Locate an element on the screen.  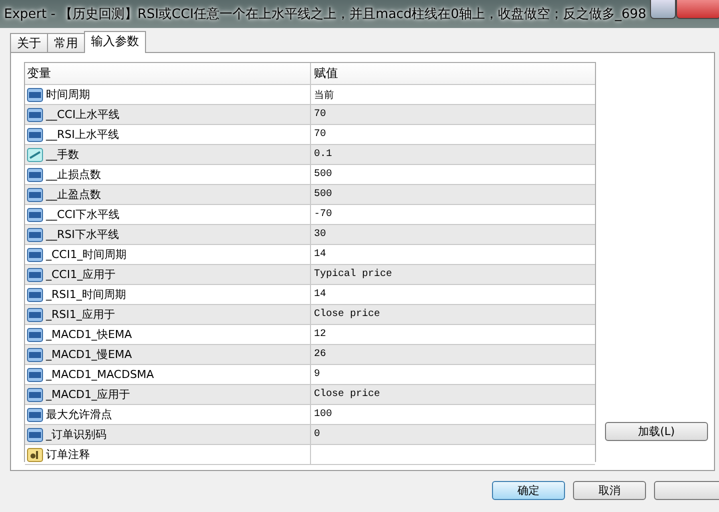
value-cell: 0.1 is located at coordinates (323, 154).